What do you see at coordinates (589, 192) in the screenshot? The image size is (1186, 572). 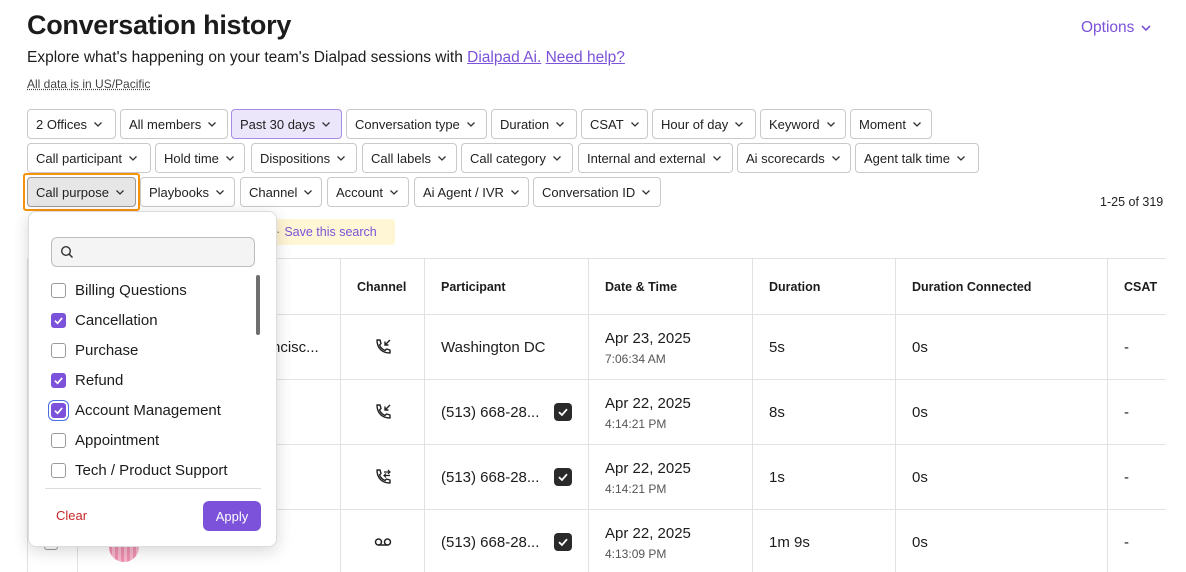 I see `filter-label: Conversation ID` at bounding box center [589, 192].